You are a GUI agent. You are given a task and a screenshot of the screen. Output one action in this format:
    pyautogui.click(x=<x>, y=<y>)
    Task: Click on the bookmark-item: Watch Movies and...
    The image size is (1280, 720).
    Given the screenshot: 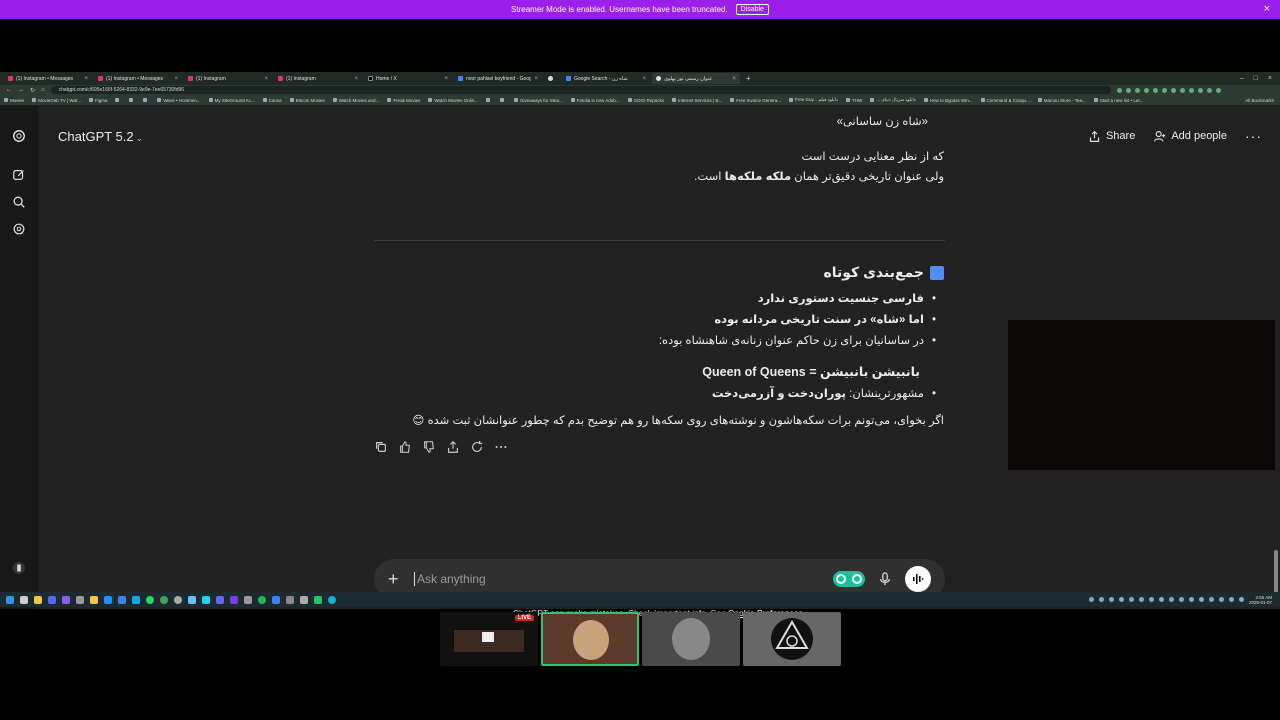 What is the action you would take?
    pyautogui.click(x=355, y=100)
    